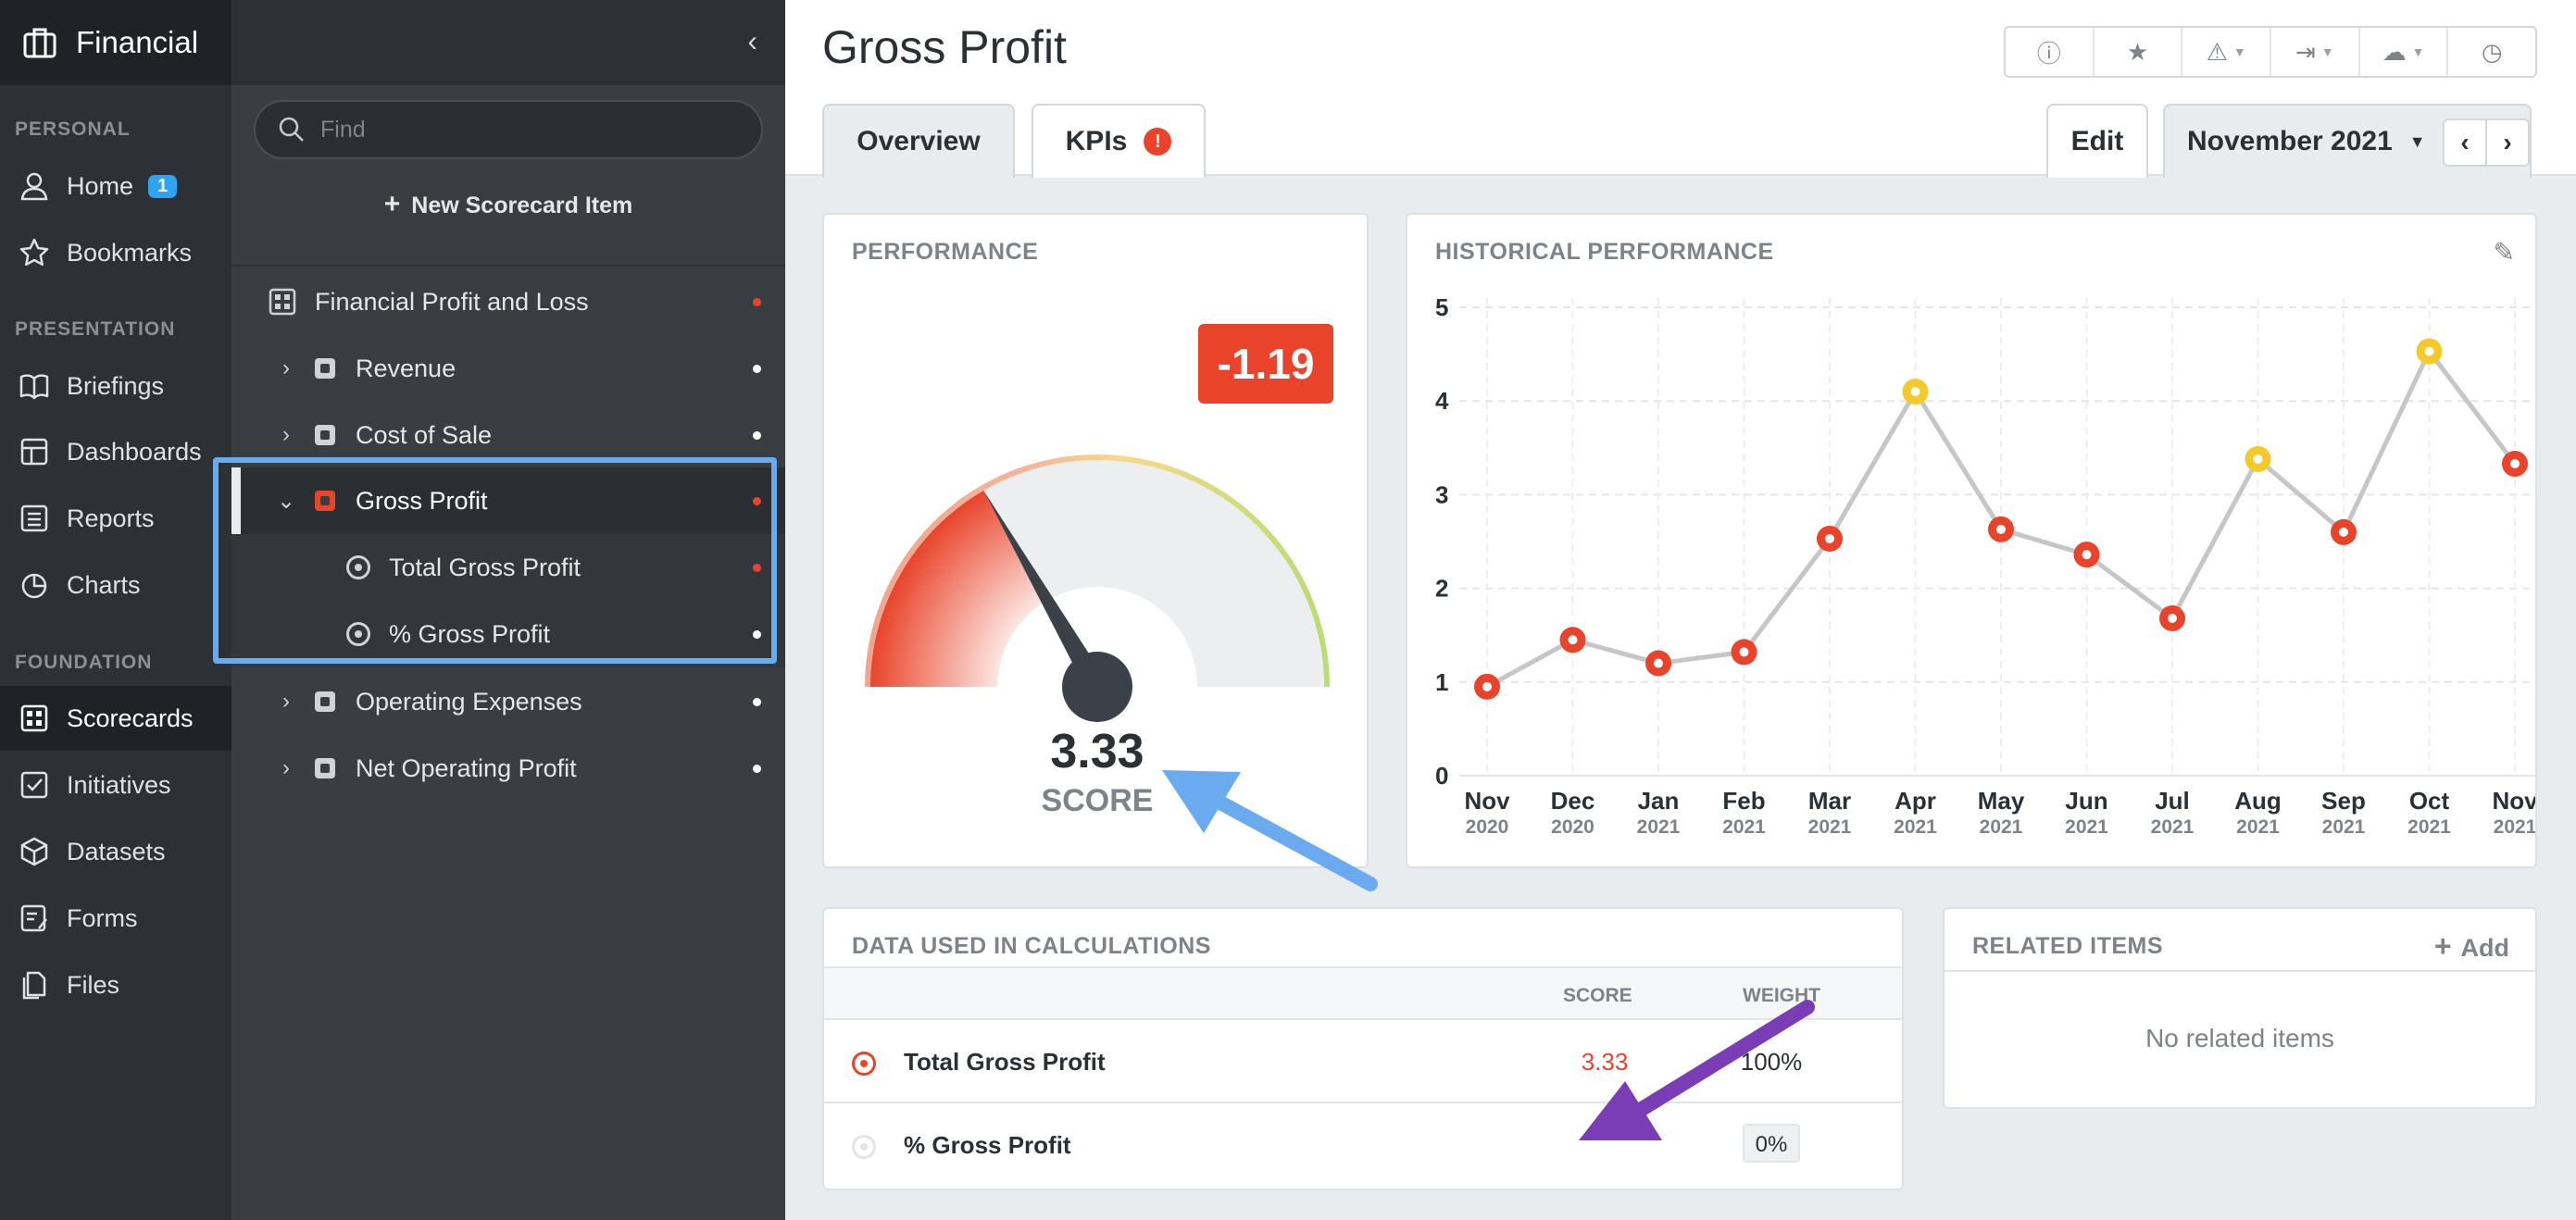 The width and height of the screenshot is (2576, 1220). I want to click on nav-item-forms: Forms, so click(115, 918).